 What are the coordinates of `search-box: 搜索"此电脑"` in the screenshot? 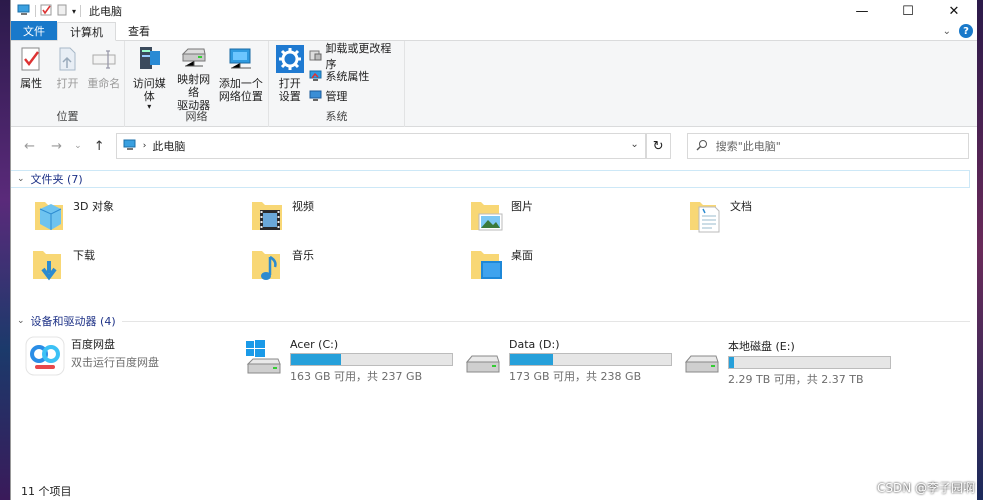 It's located at (827, 146).